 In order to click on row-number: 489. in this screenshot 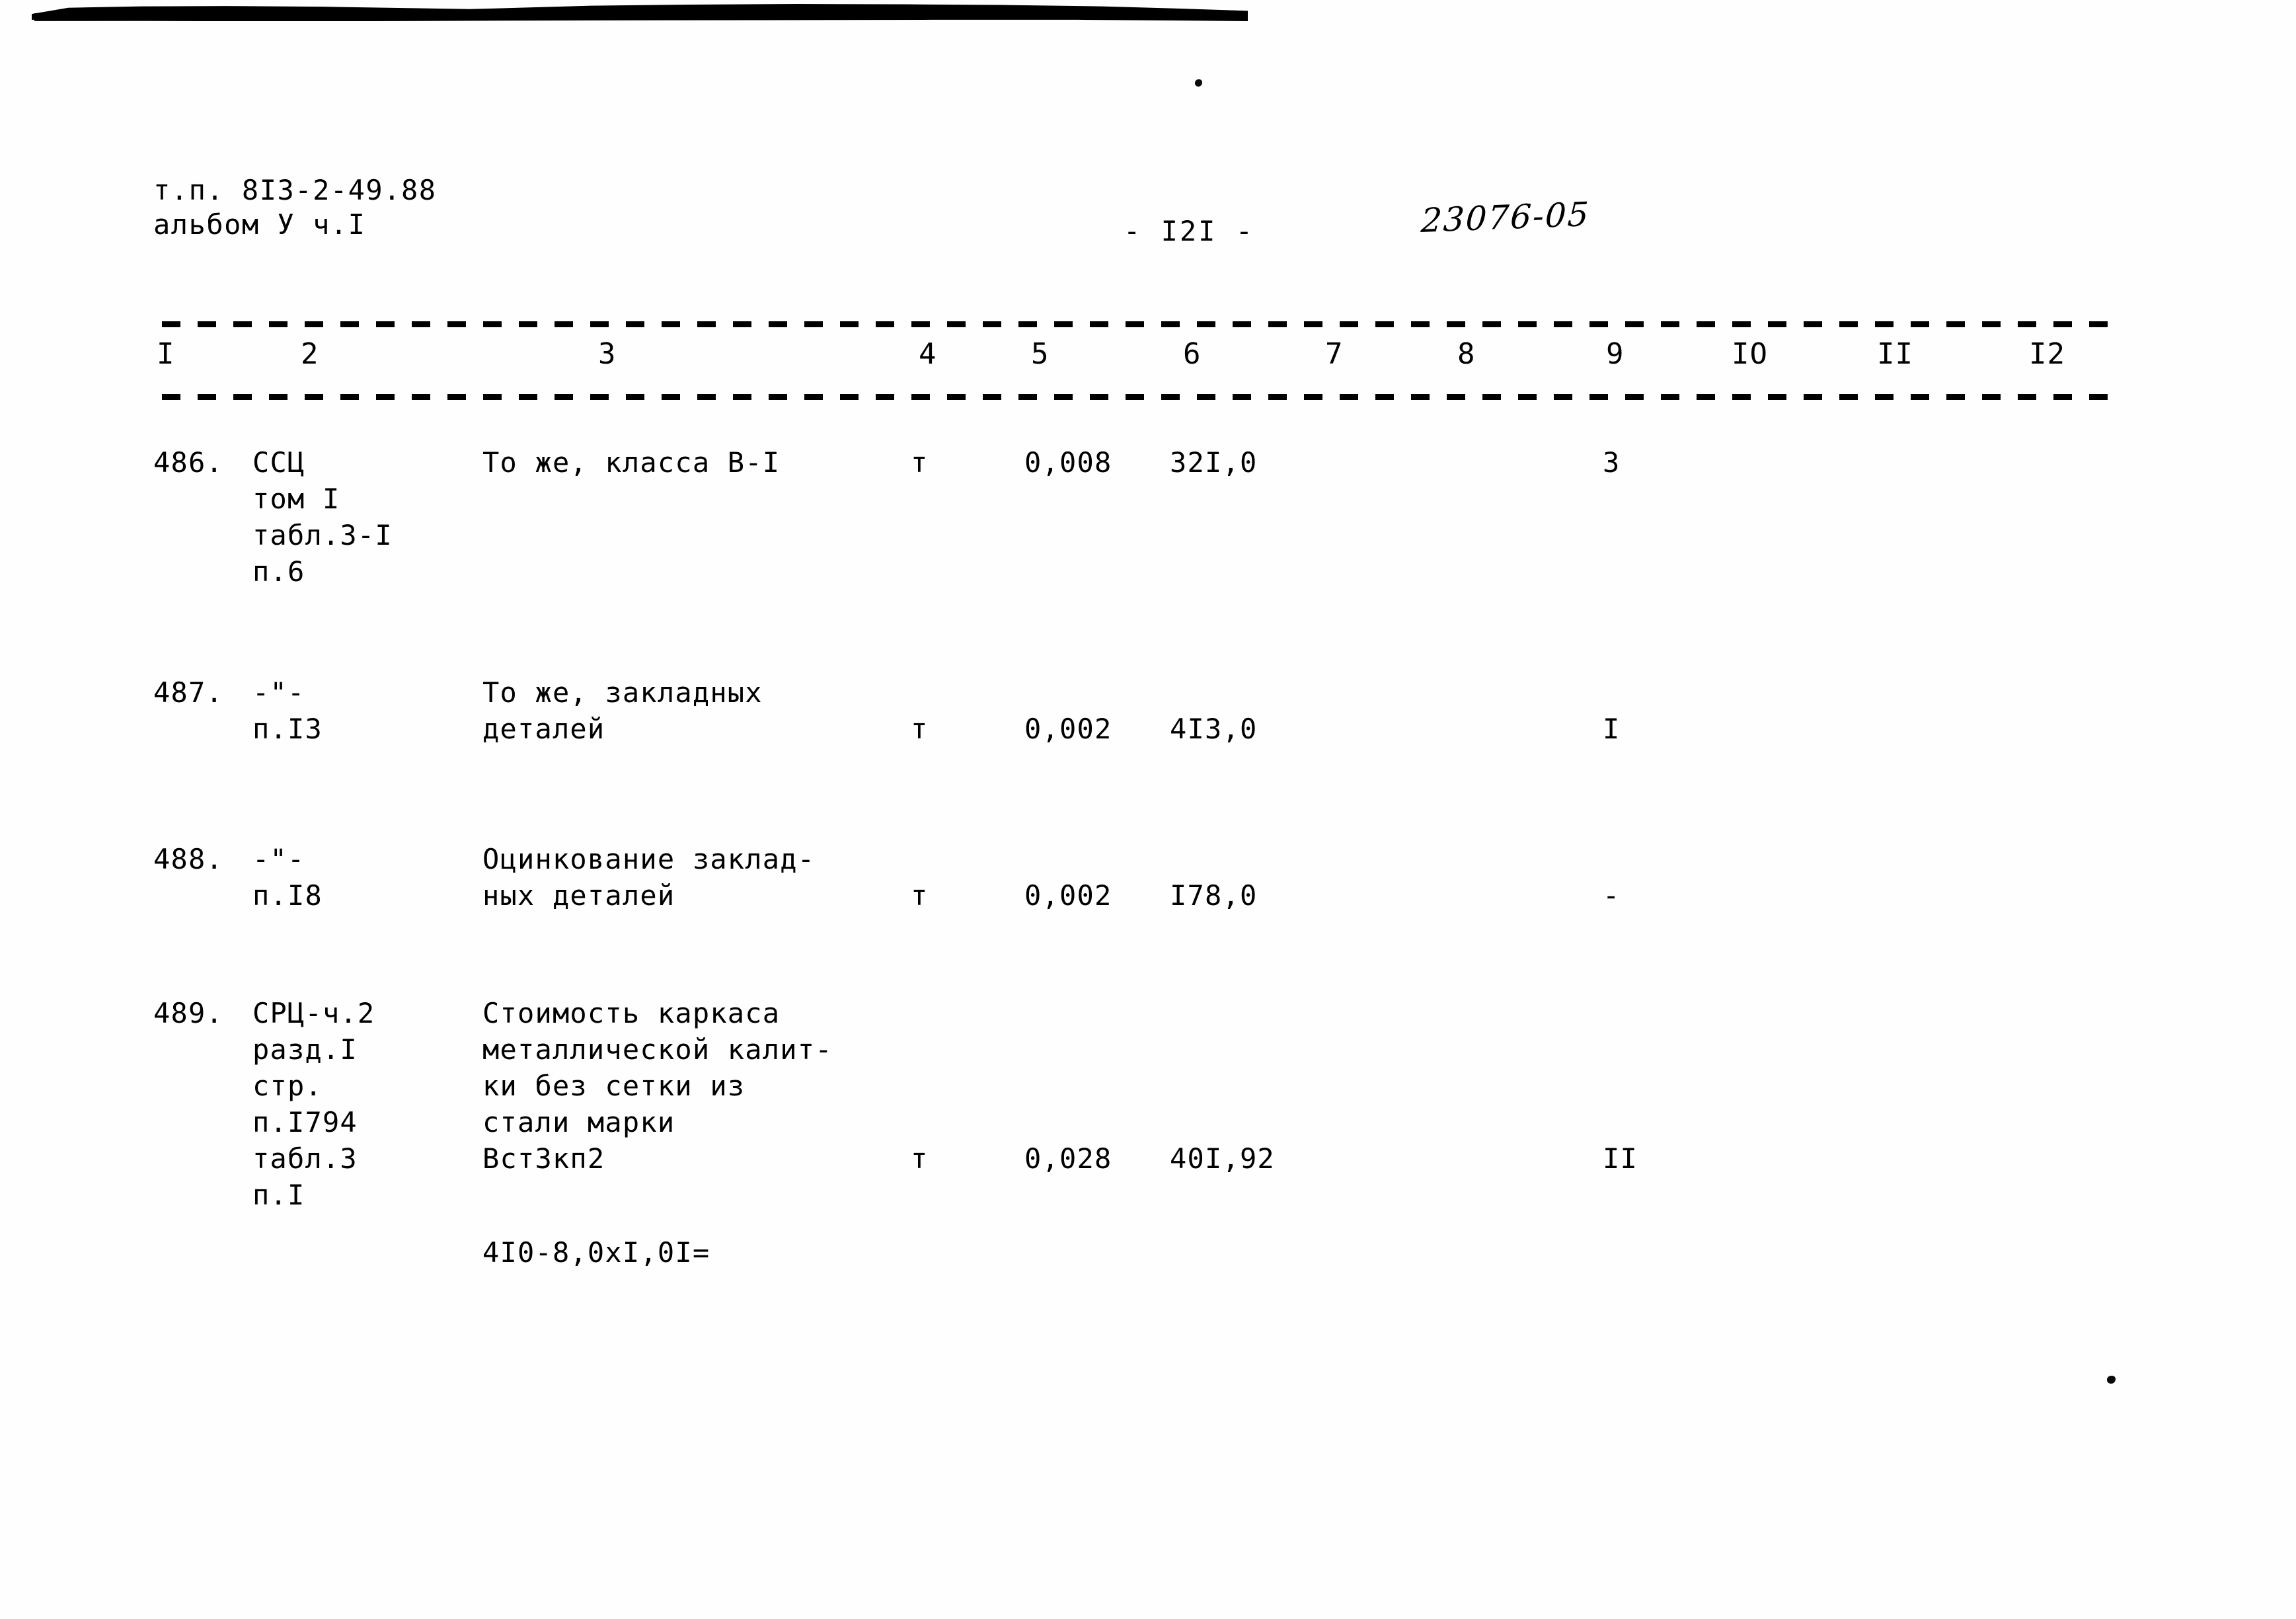, I will do `click(188, 1013)`.